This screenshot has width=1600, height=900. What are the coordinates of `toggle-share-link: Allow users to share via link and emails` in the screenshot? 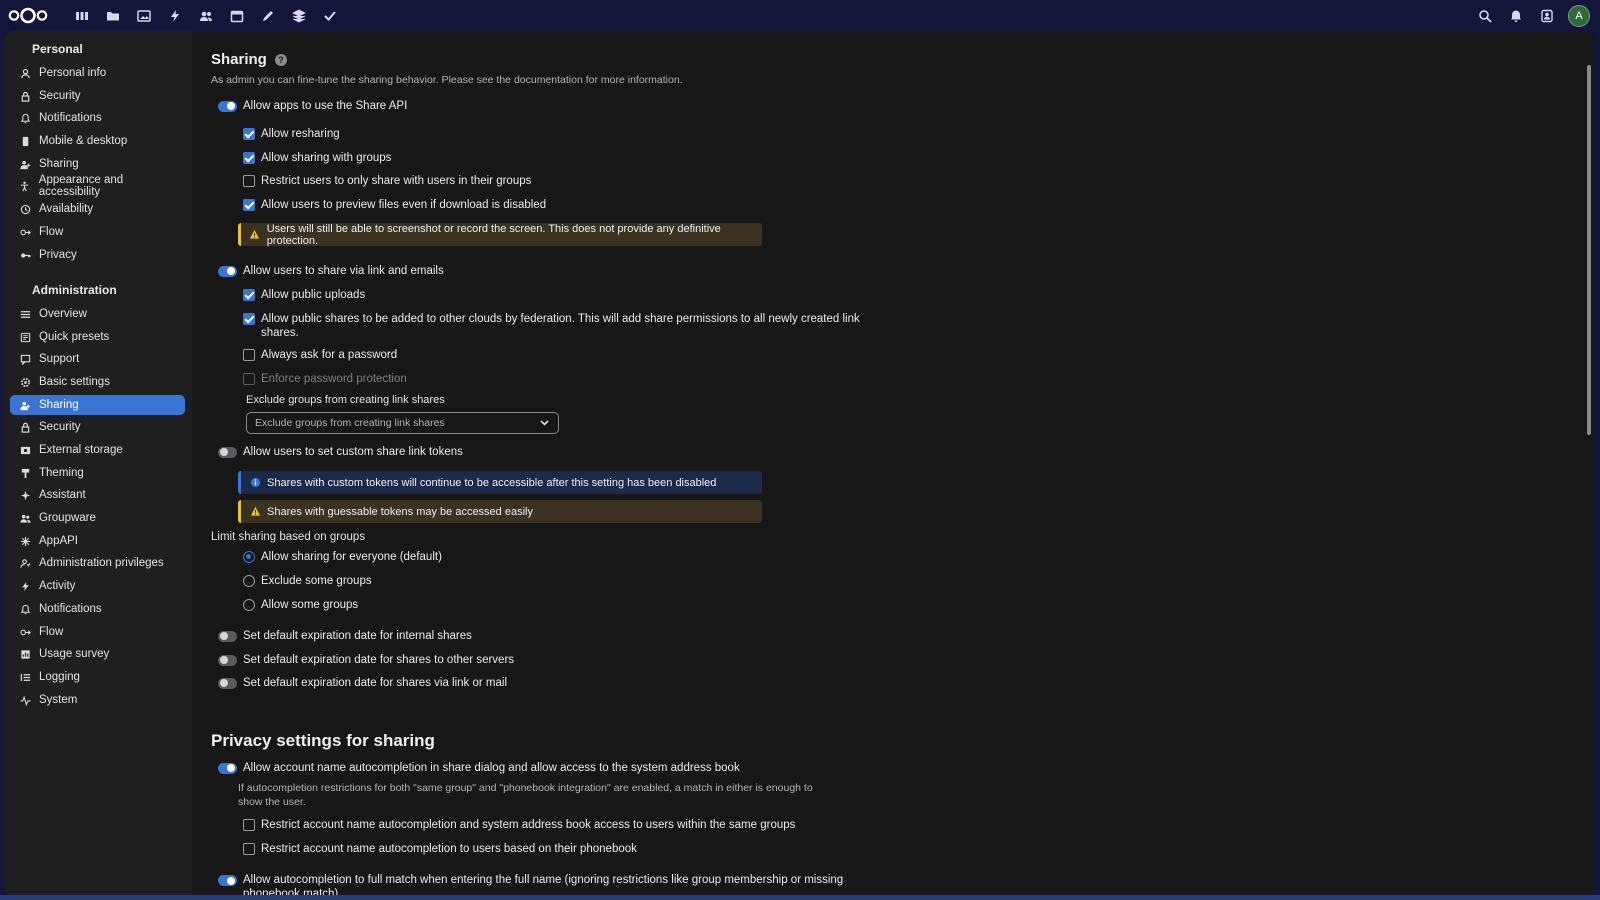 It's located at (331, 271).